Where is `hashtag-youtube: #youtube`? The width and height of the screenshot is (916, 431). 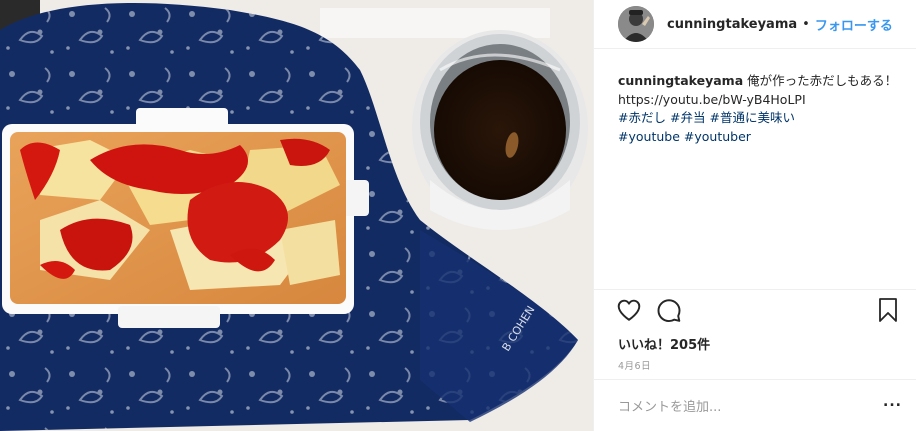 hashtag-youtube: #youtube is located at coordinates (649, 136).